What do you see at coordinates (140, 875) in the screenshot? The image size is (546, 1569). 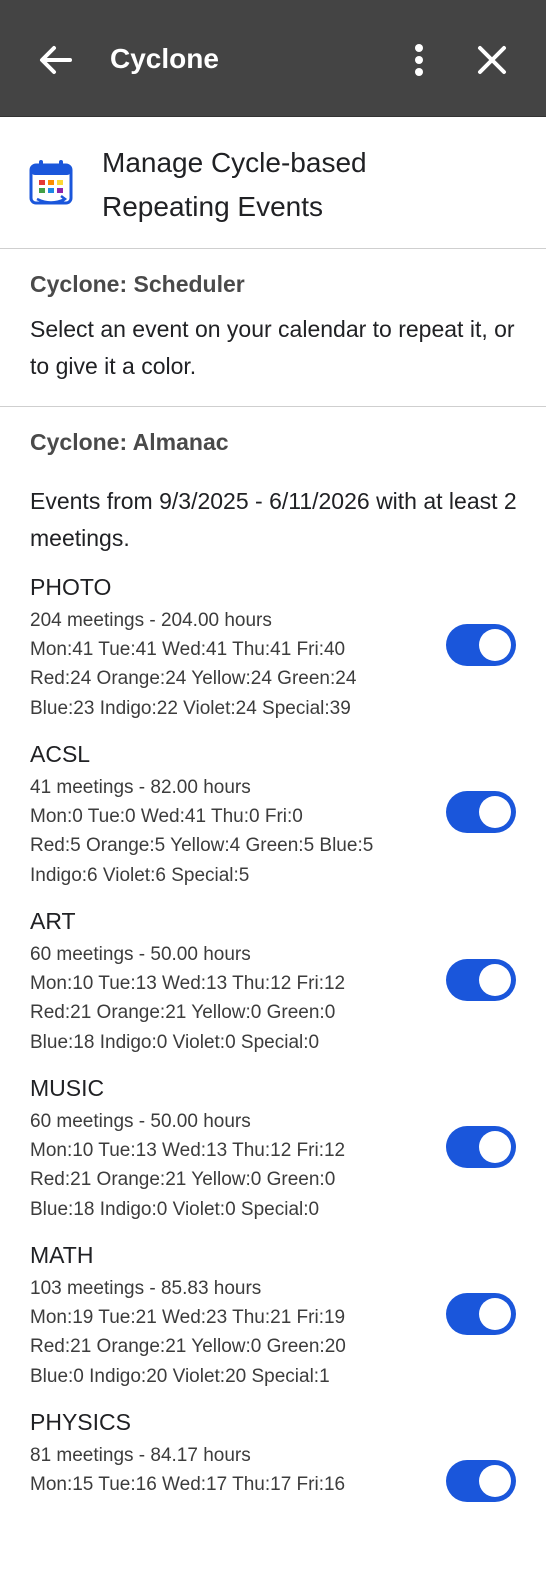 I see `event-color-counts-2: Indigo:6 Violet:6 Special:5` at bounding box center [140, 875].